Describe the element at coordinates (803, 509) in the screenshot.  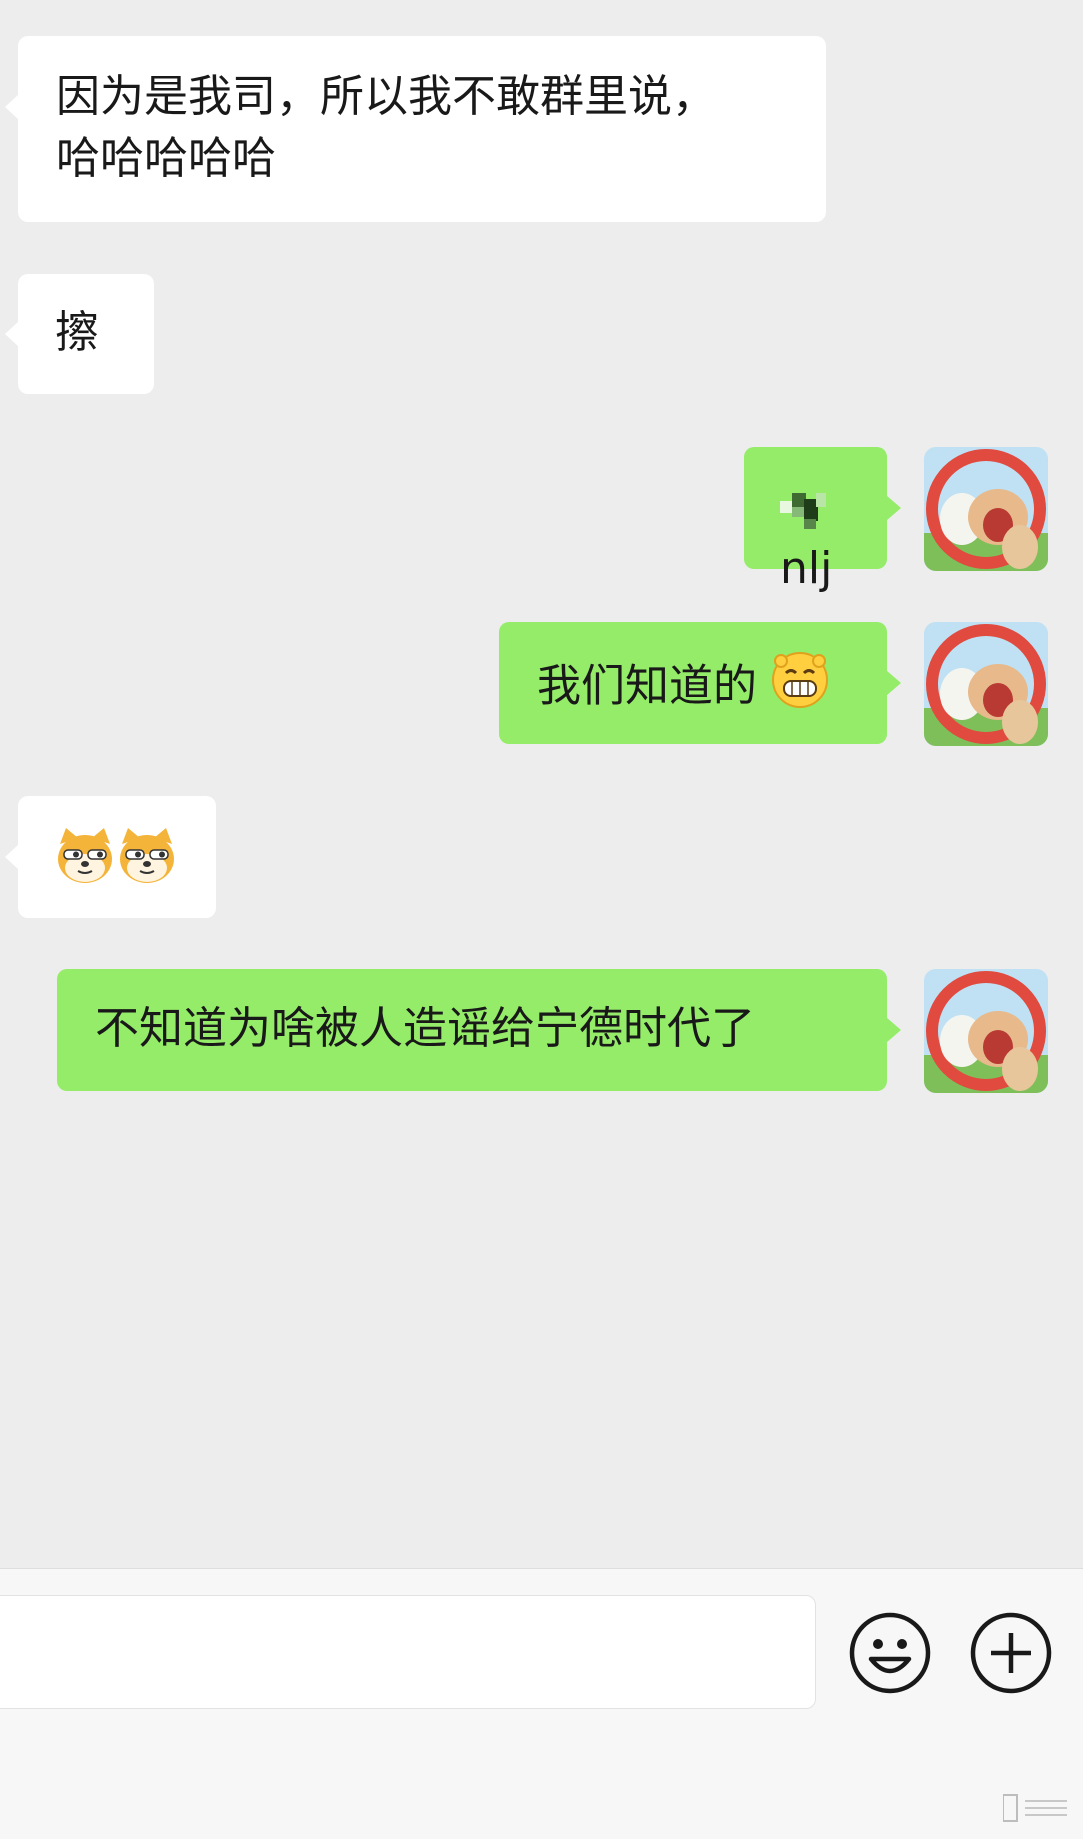
I see `redacted-mosaic` at that location.